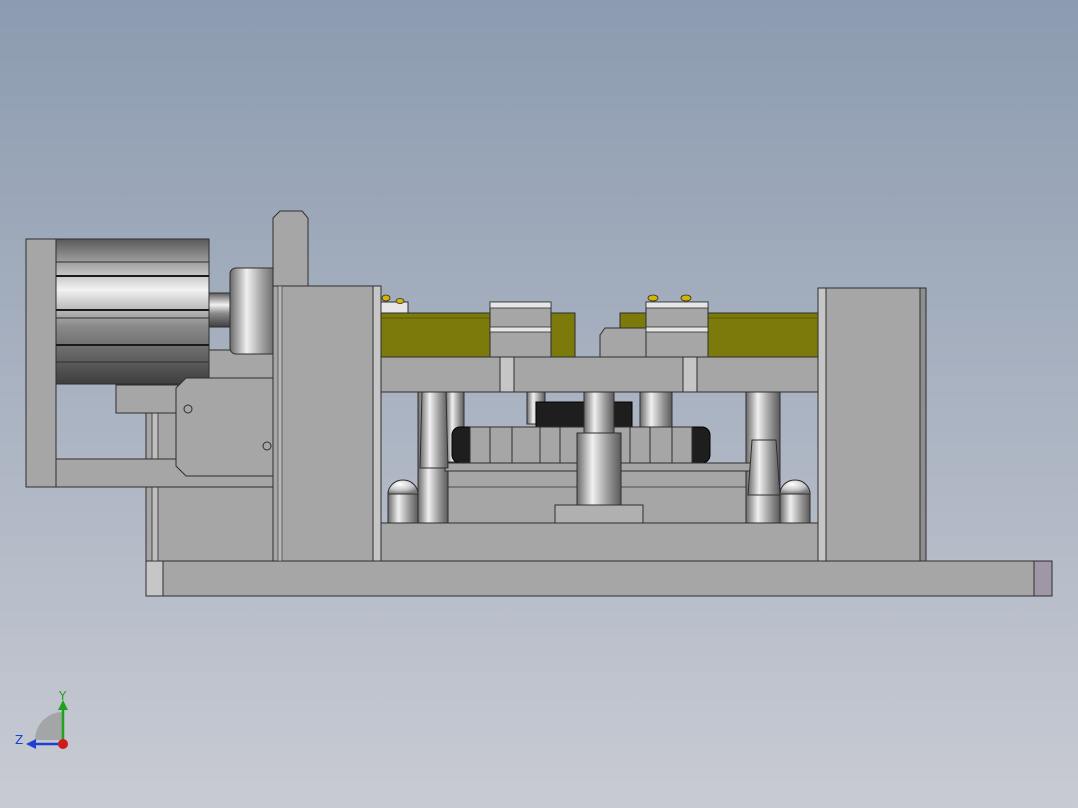 This screenshot has width=1078, height=808. Describe the element at coordinates (19, 740) in the screenshot. I see `z-axis-label: Z` at that location.